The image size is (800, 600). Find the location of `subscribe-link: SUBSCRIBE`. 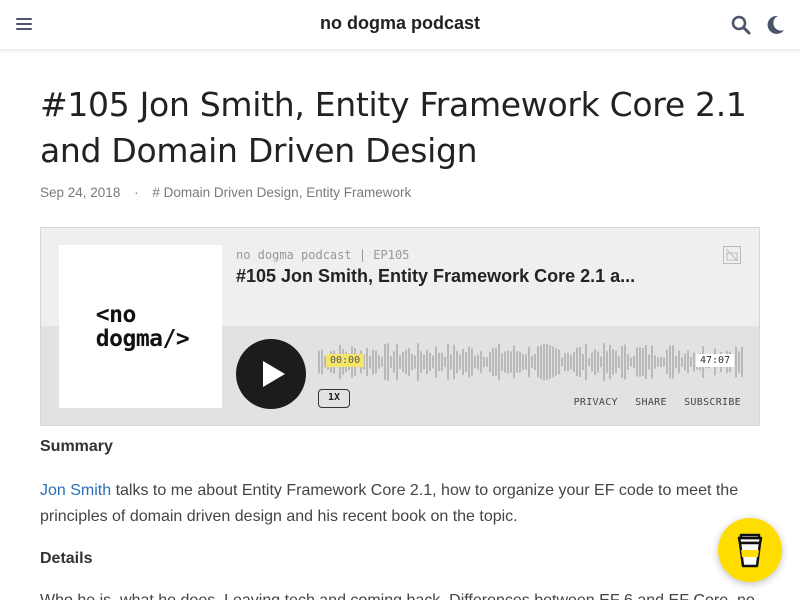

subscribe-link: SUBSCRIBE is located at coordinates (712, 402).